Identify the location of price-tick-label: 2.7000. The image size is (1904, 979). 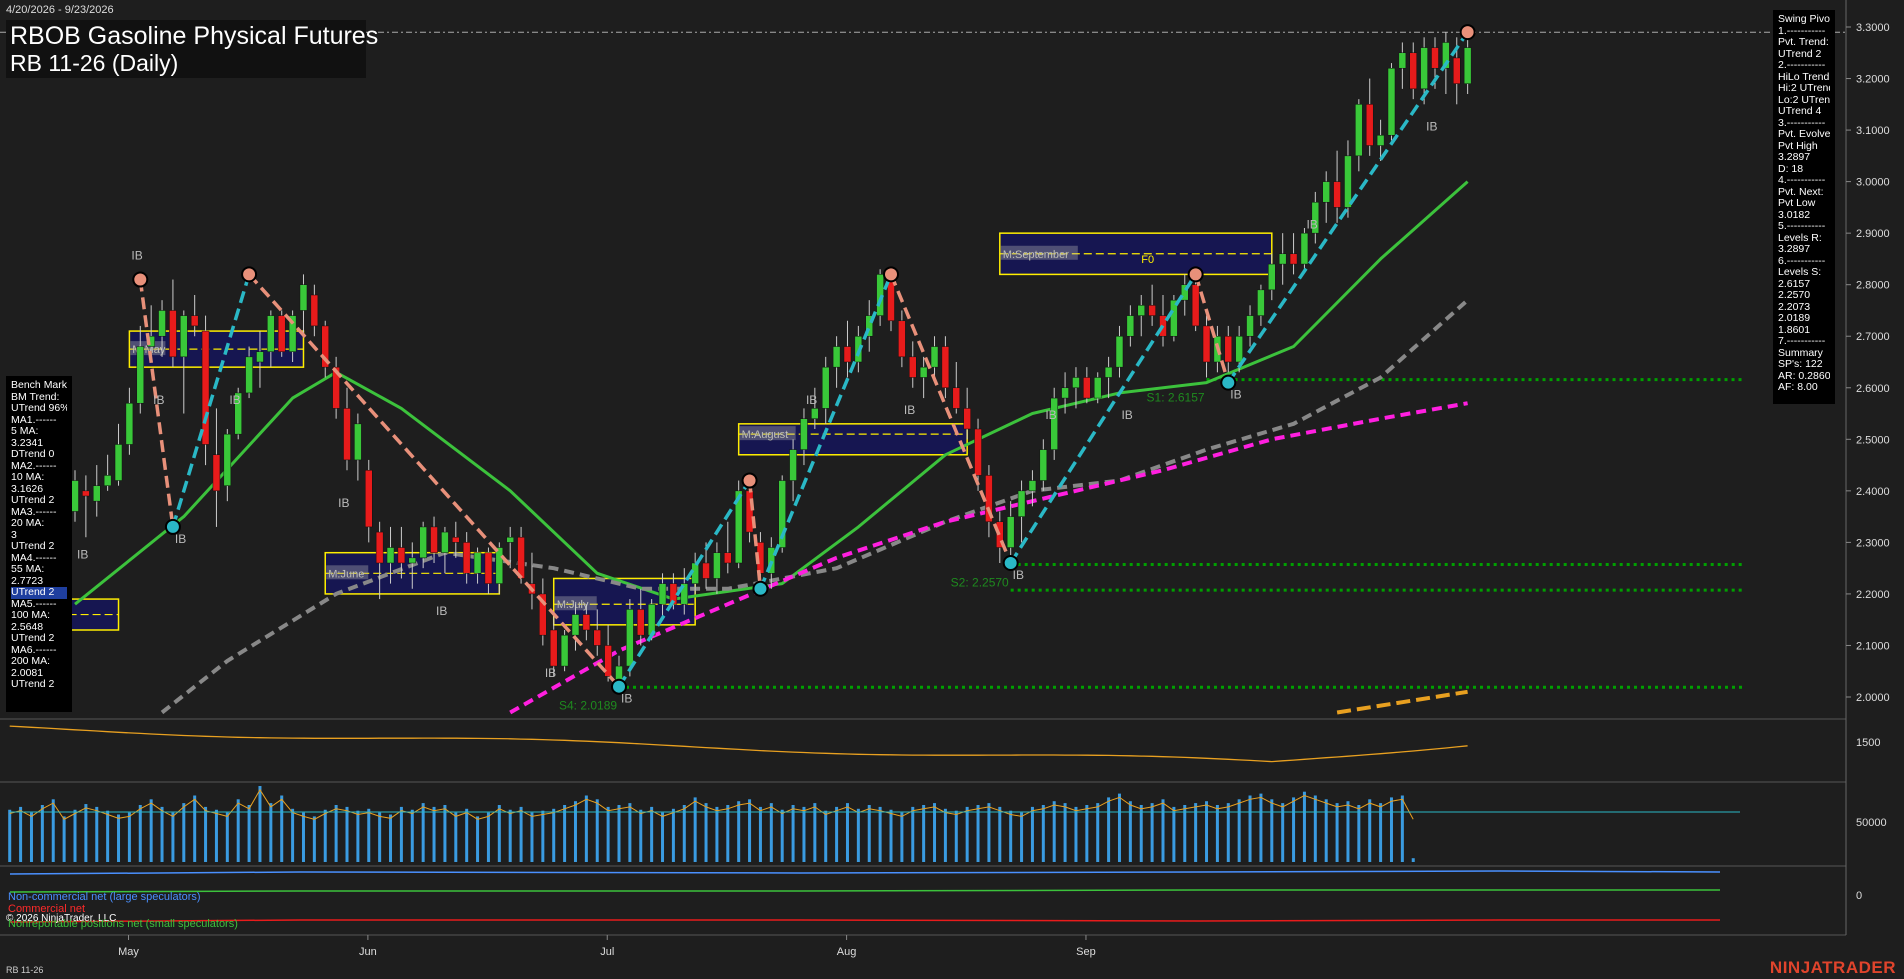
(1873, 337).